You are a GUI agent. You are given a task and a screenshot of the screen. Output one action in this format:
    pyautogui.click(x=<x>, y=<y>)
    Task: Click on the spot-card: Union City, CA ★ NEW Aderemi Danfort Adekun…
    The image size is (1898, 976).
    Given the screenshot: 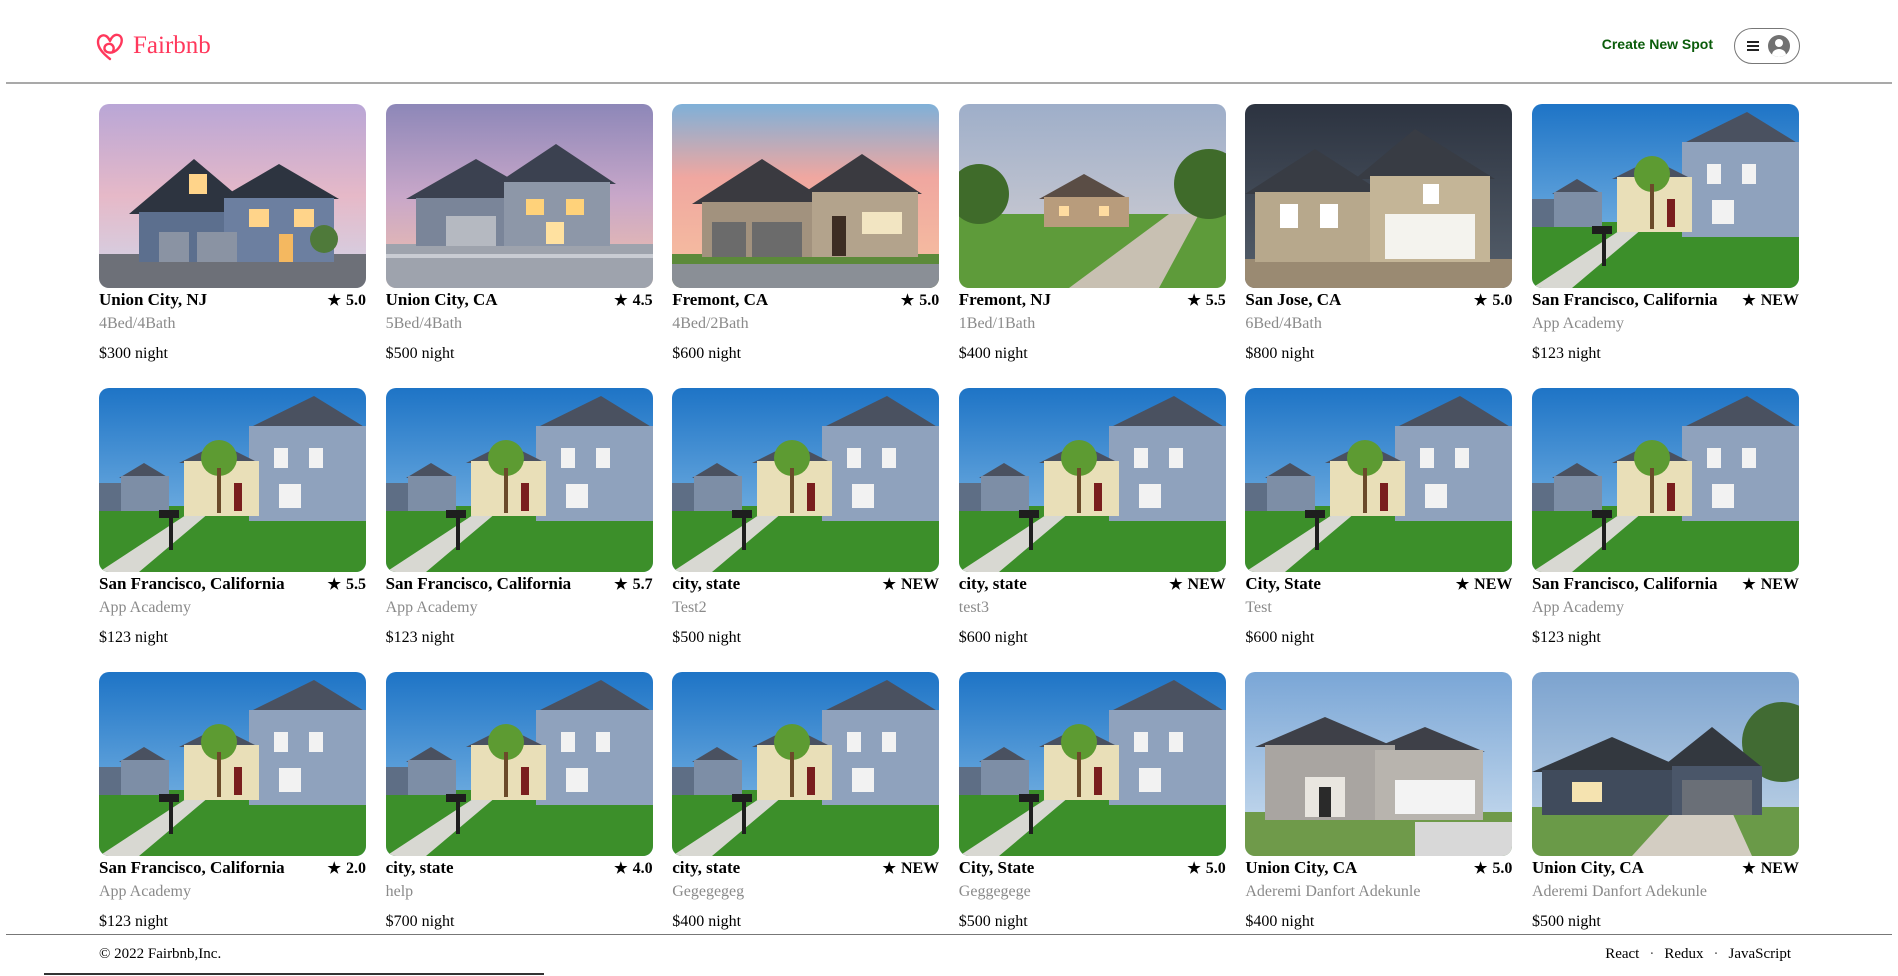 What is the action you would take?
    pyautogui.click(x=1665, y=814)
    